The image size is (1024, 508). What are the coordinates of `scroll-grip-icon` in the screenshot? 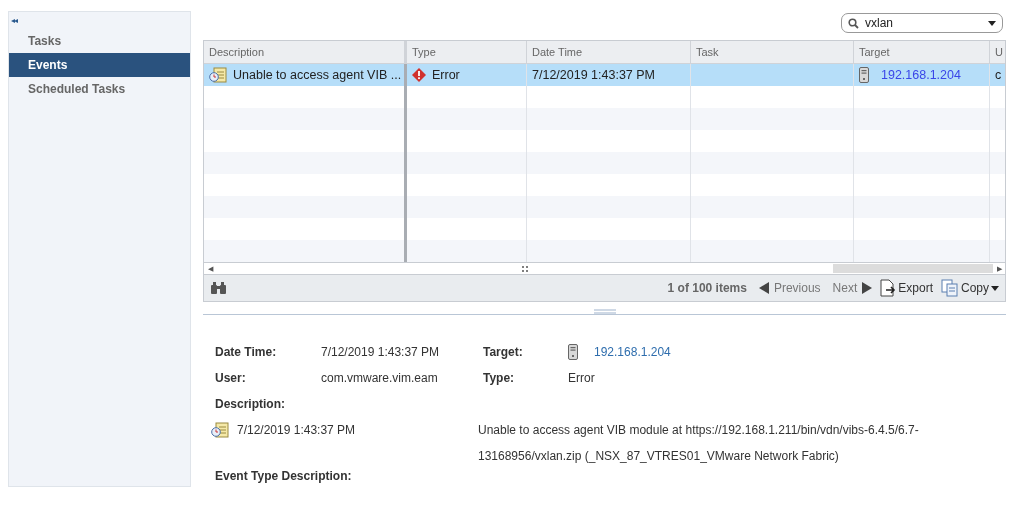 It's located at (524, 268).